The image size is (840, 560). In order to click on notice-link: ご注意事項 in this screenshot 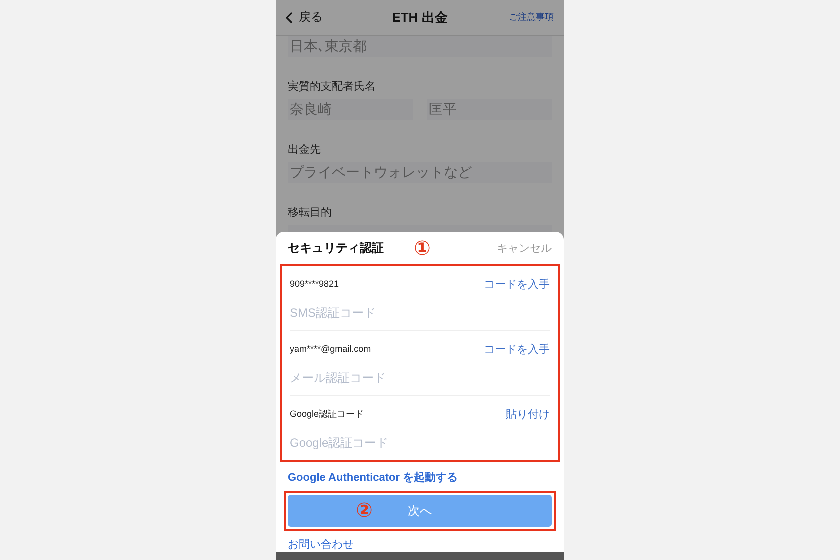, I will do `click(531, 17)`.